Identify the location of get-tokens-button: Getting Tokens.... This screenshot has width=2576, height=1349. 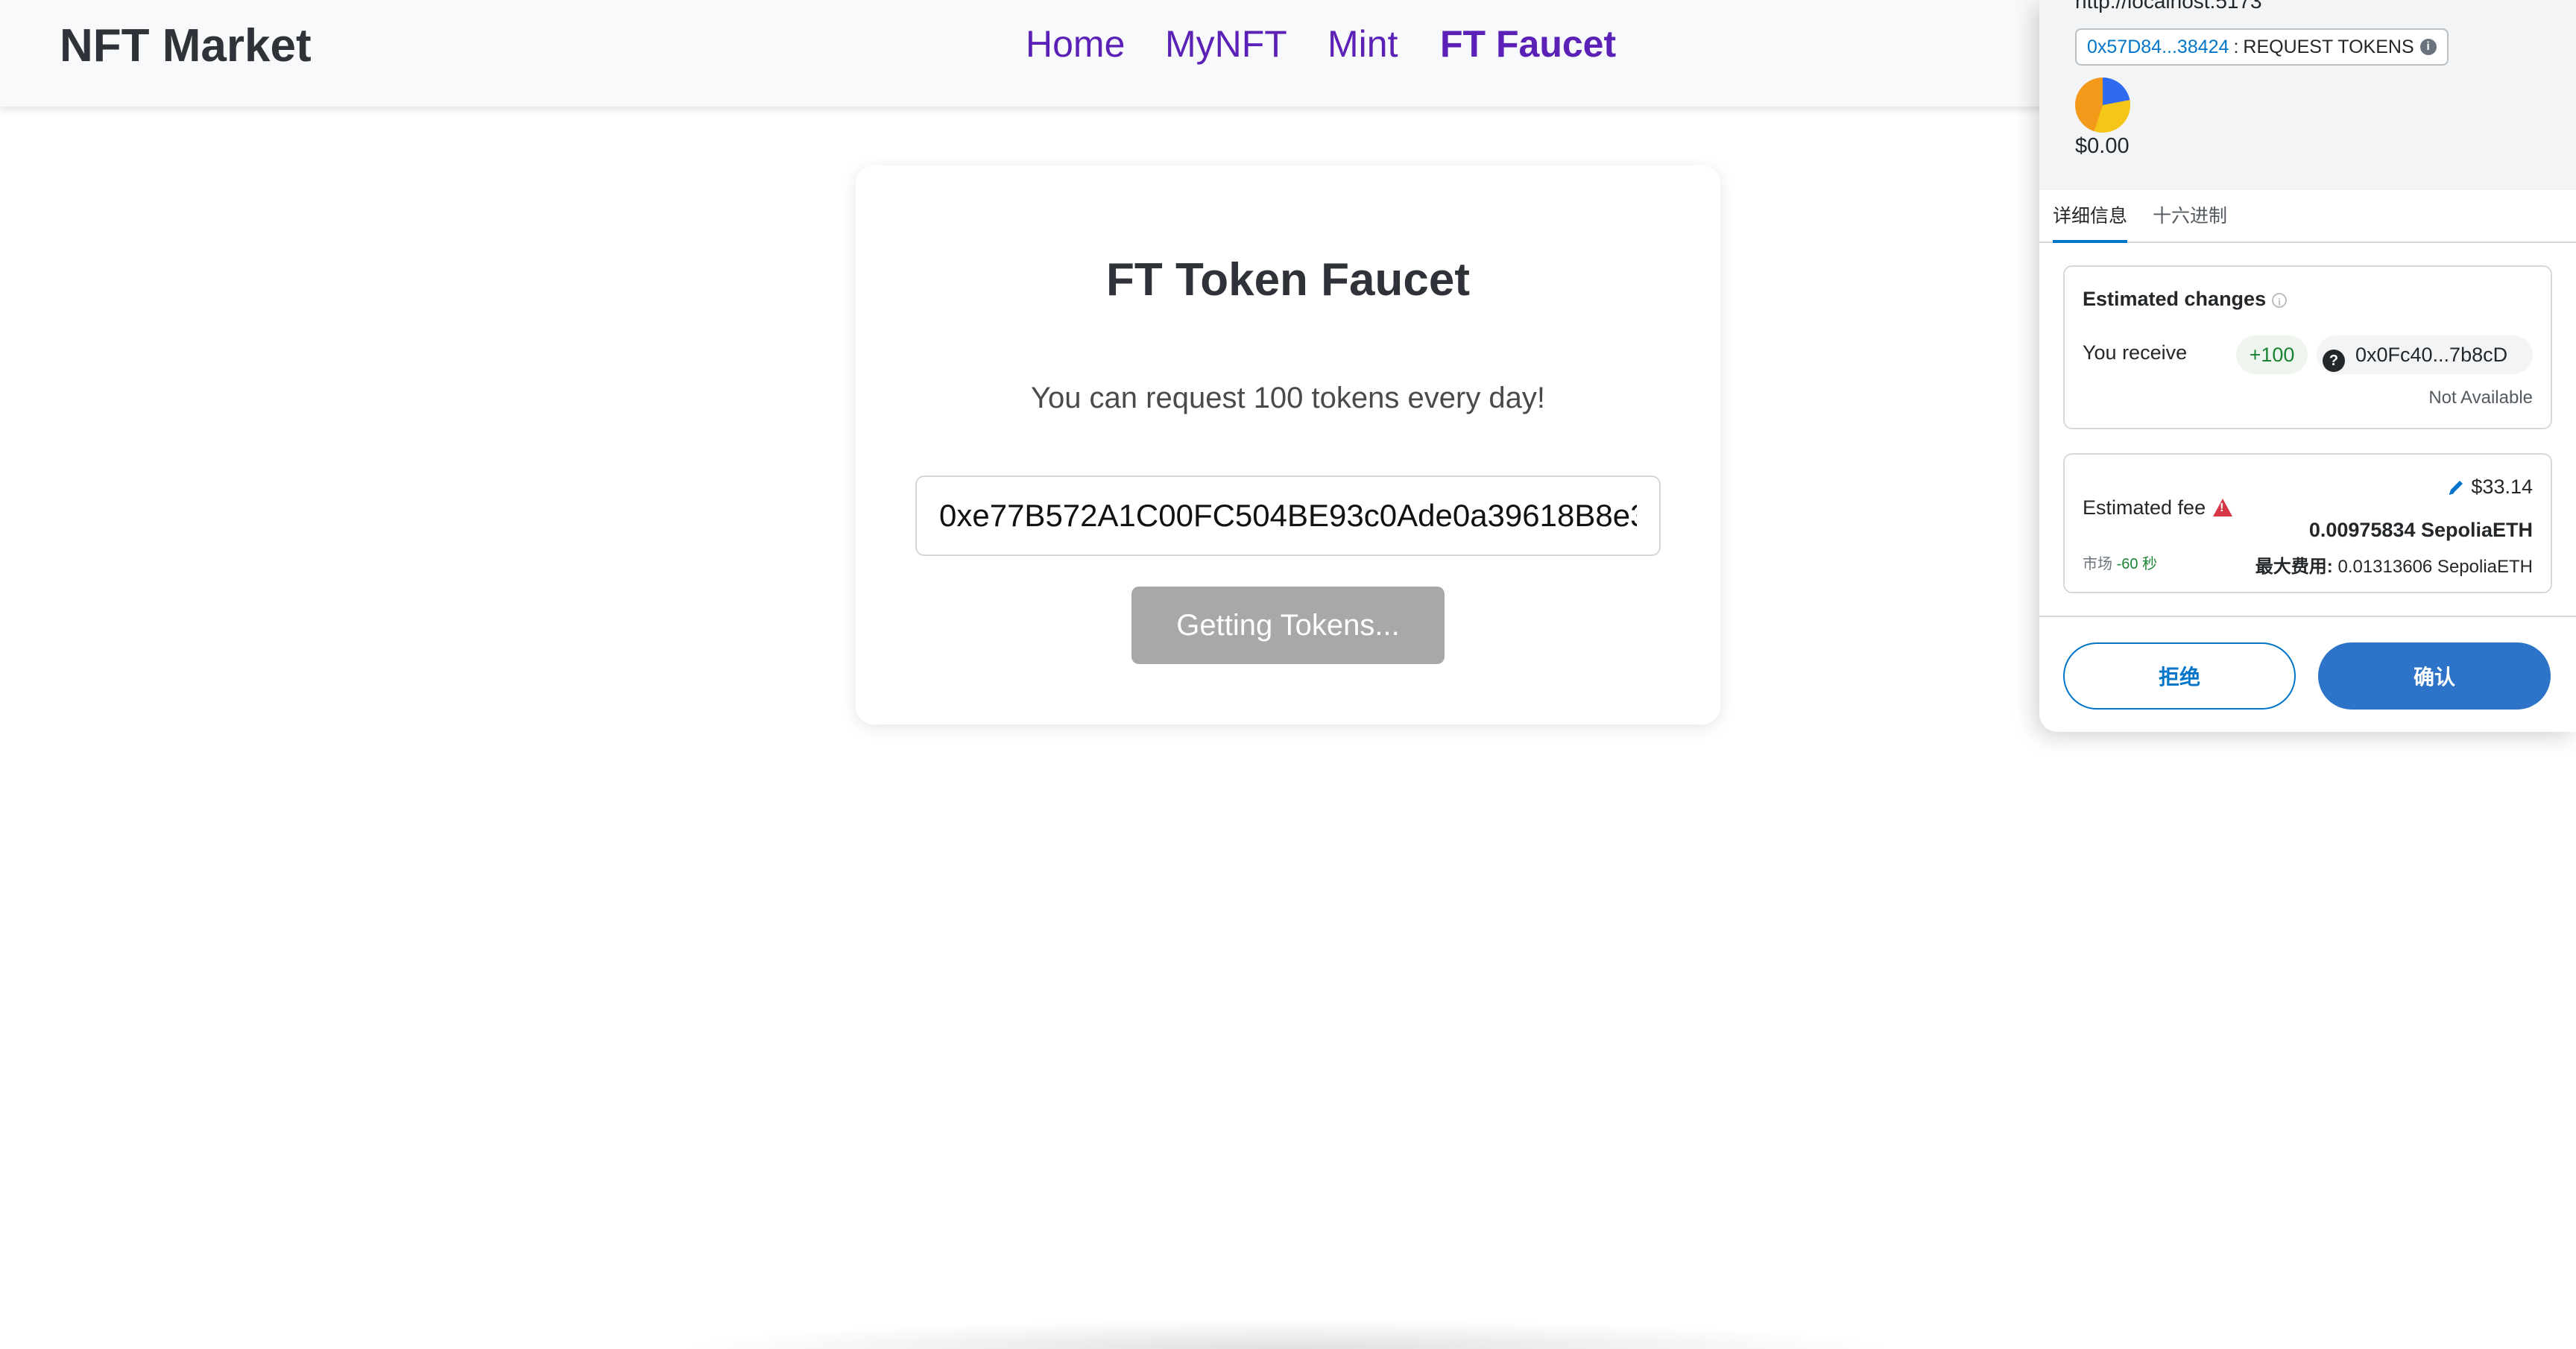
(1288, 625).